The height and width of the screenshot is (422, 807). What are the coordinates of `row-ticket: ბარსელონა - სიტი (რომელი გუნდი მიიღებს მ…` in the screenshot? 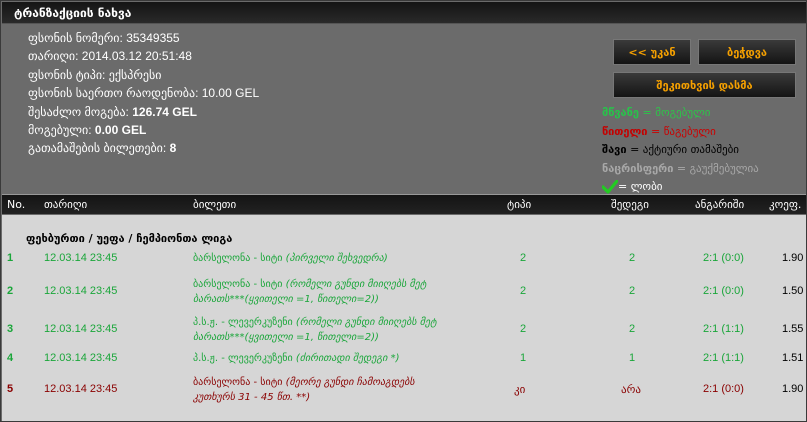 It's located at (309, 292).